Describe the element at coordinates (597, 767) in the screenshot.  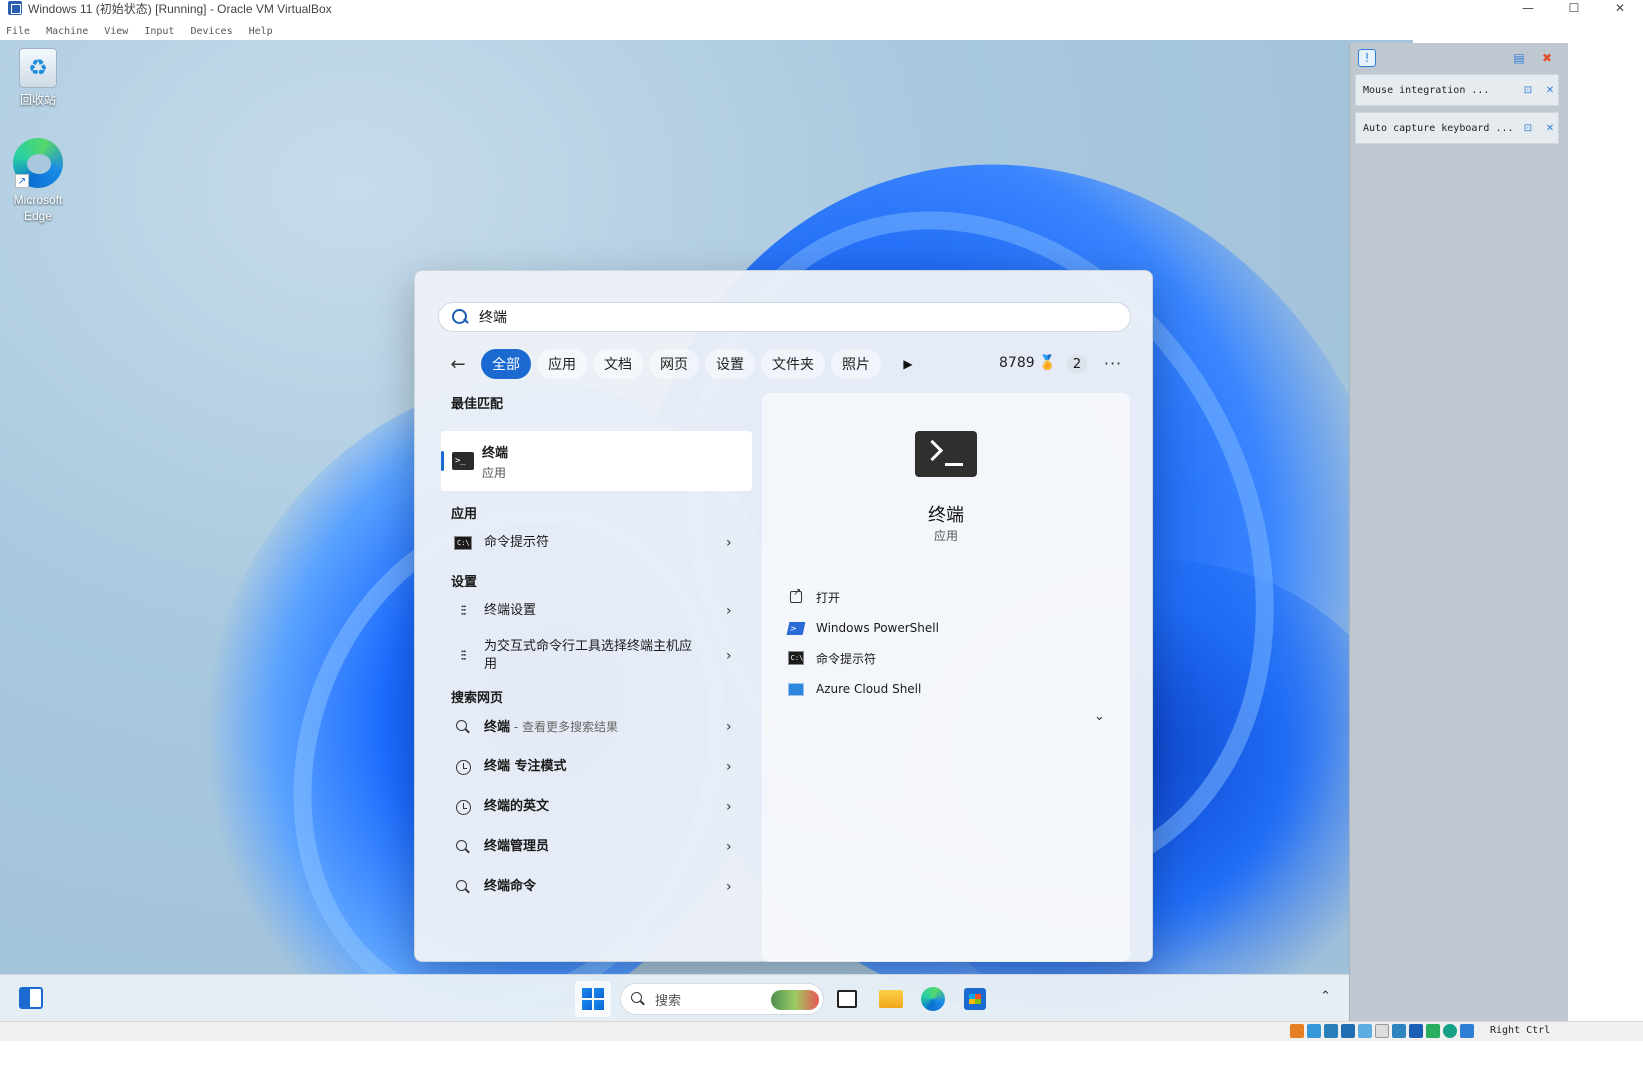
I see `list-item-web-1: 终端 专注模式 ›` at that location.